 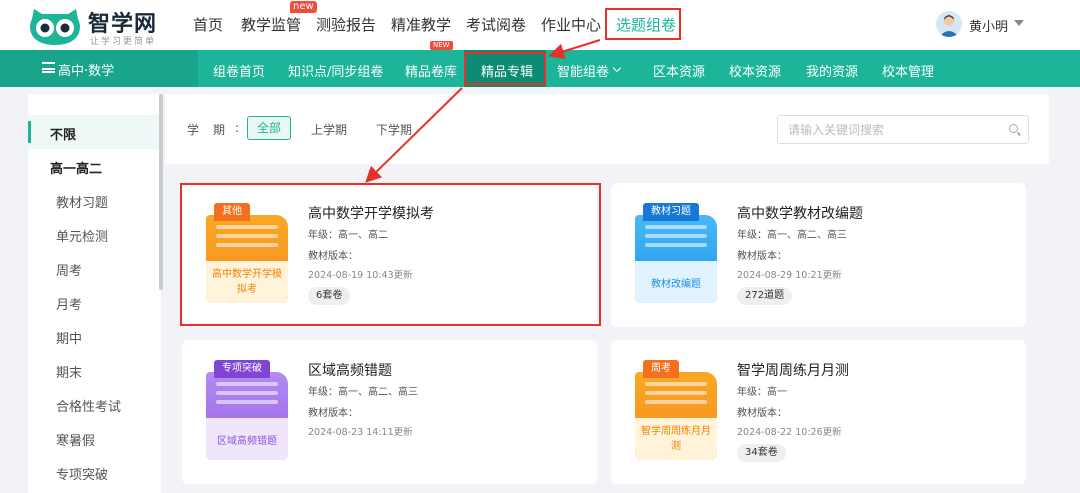 I want to click on album-updated-at: 2024-08-29 10:21更新, so click(x=789, y=275).